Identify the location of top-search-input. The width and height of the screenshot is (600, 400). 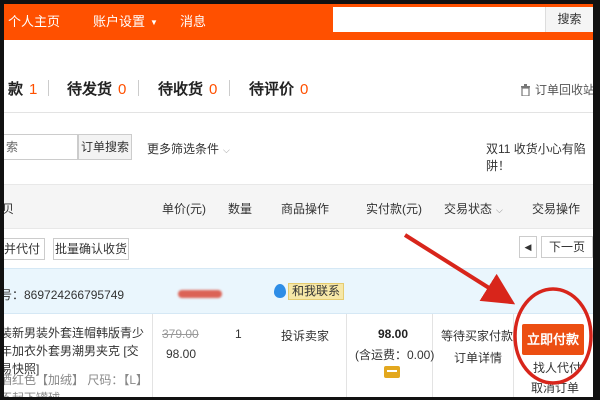
(439, 19).